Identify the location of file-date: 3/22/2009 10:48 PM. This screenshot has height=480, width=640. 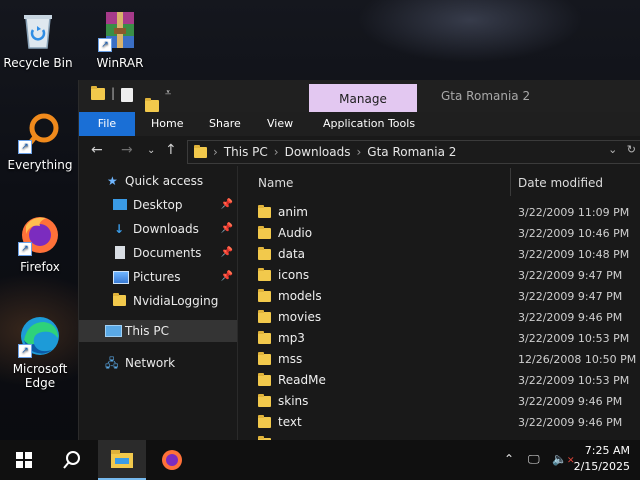
(574, 254).